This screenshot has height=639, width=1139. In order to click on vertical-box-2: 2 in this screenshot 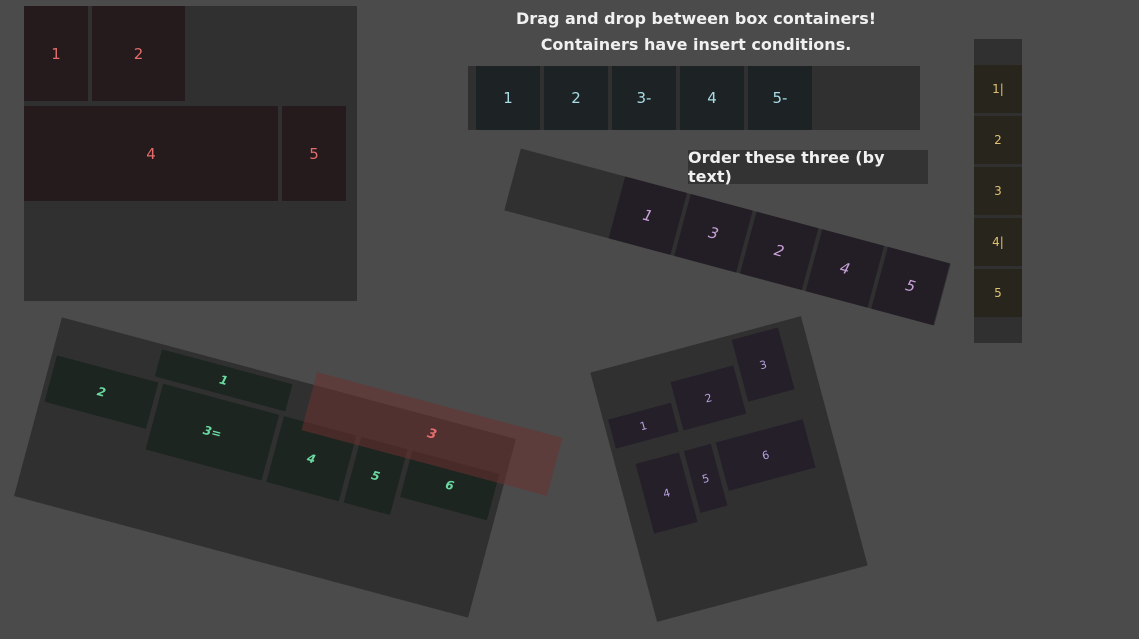, I will do `click(998, 140)`.